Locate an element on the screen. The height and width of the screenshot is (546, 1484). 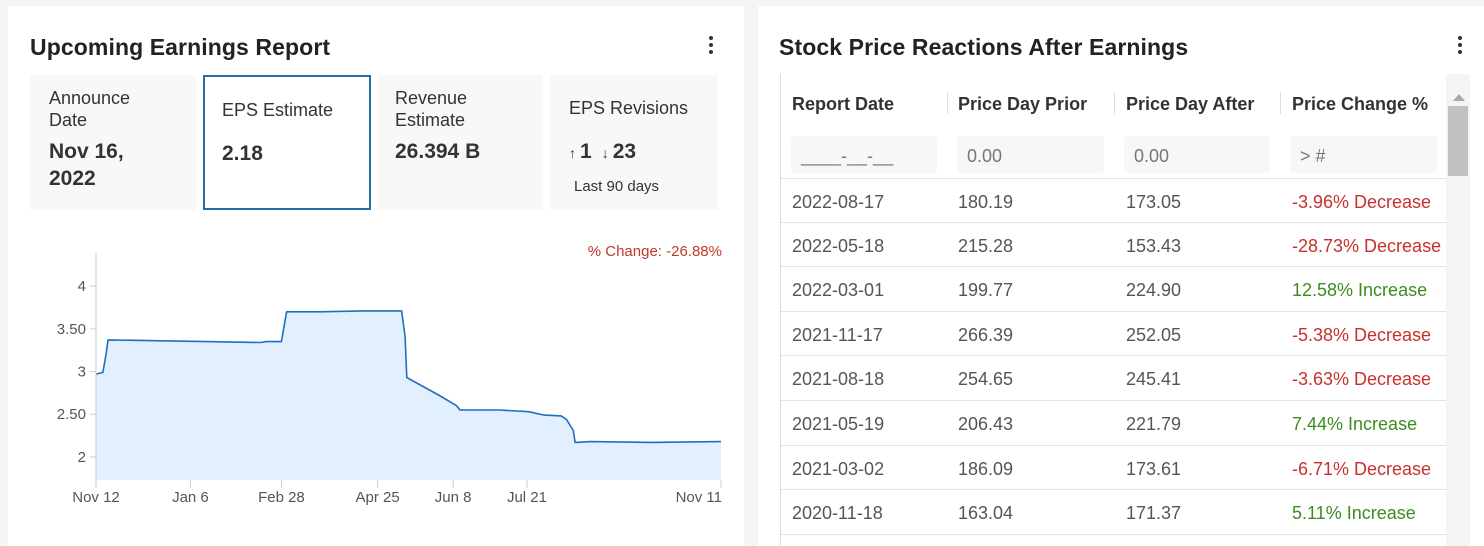
table-row: 2021-08-18 254.65 245.41 -3.63% Decrease is located at coordinates (1115, 378).